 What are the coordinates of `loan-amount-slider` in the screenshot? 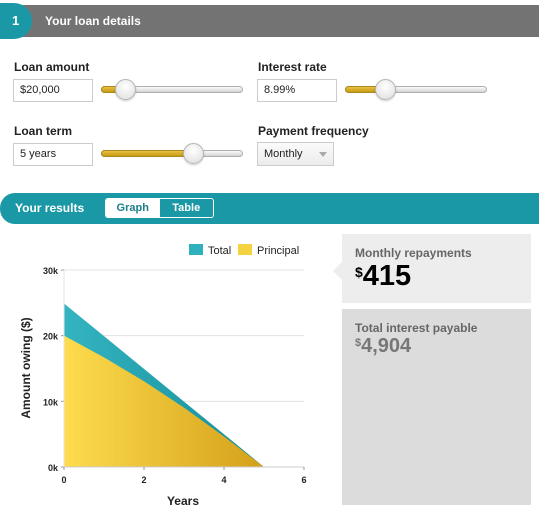 It's located at (172, 90).